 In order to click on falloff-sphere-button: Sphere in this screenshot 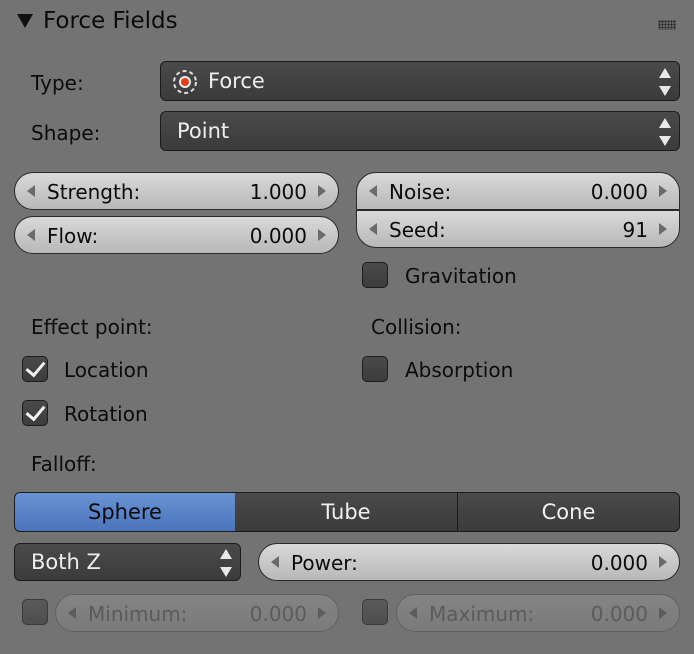, I will do `click(125, 512)`.